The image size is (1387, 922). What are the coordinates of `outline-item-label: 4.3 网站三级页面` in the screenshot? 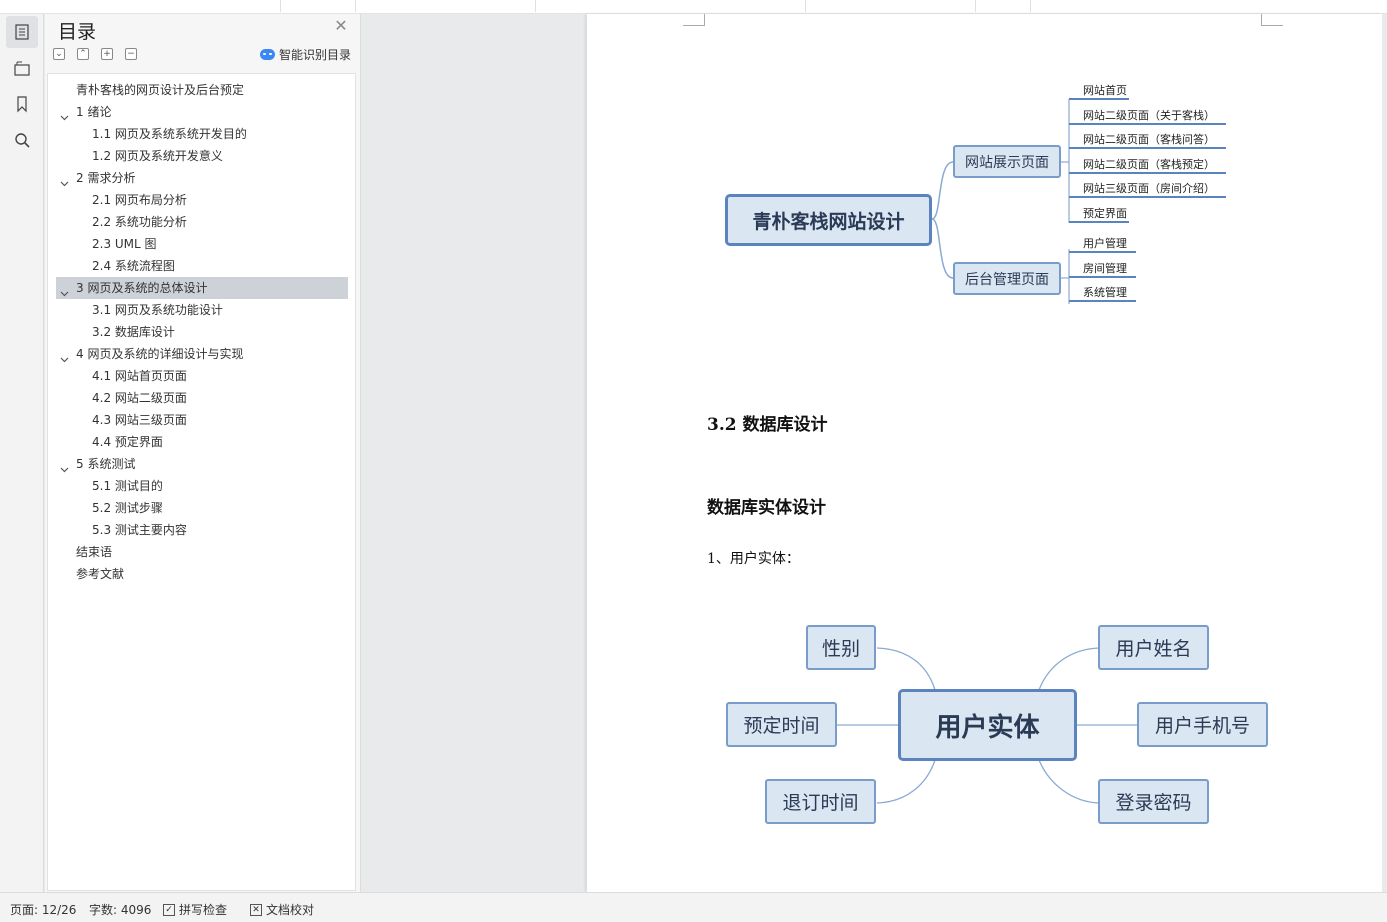 It's located at (139, 420).